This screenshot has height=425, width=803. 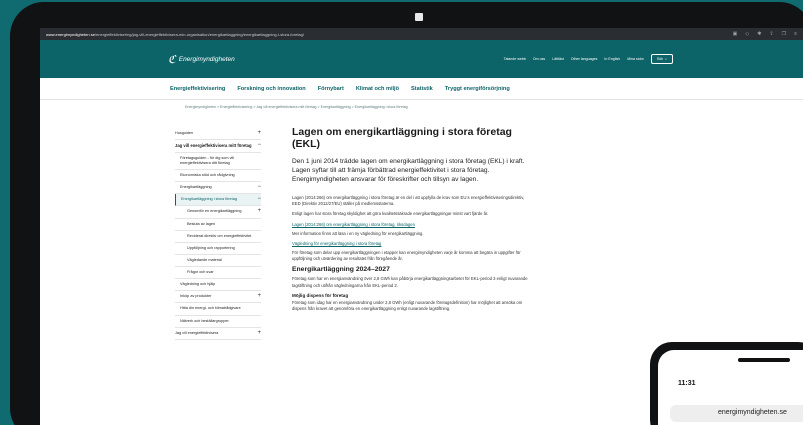 I want to click on sidebar-item: Uppföljning och rapportering, so click(x=218, y=249).